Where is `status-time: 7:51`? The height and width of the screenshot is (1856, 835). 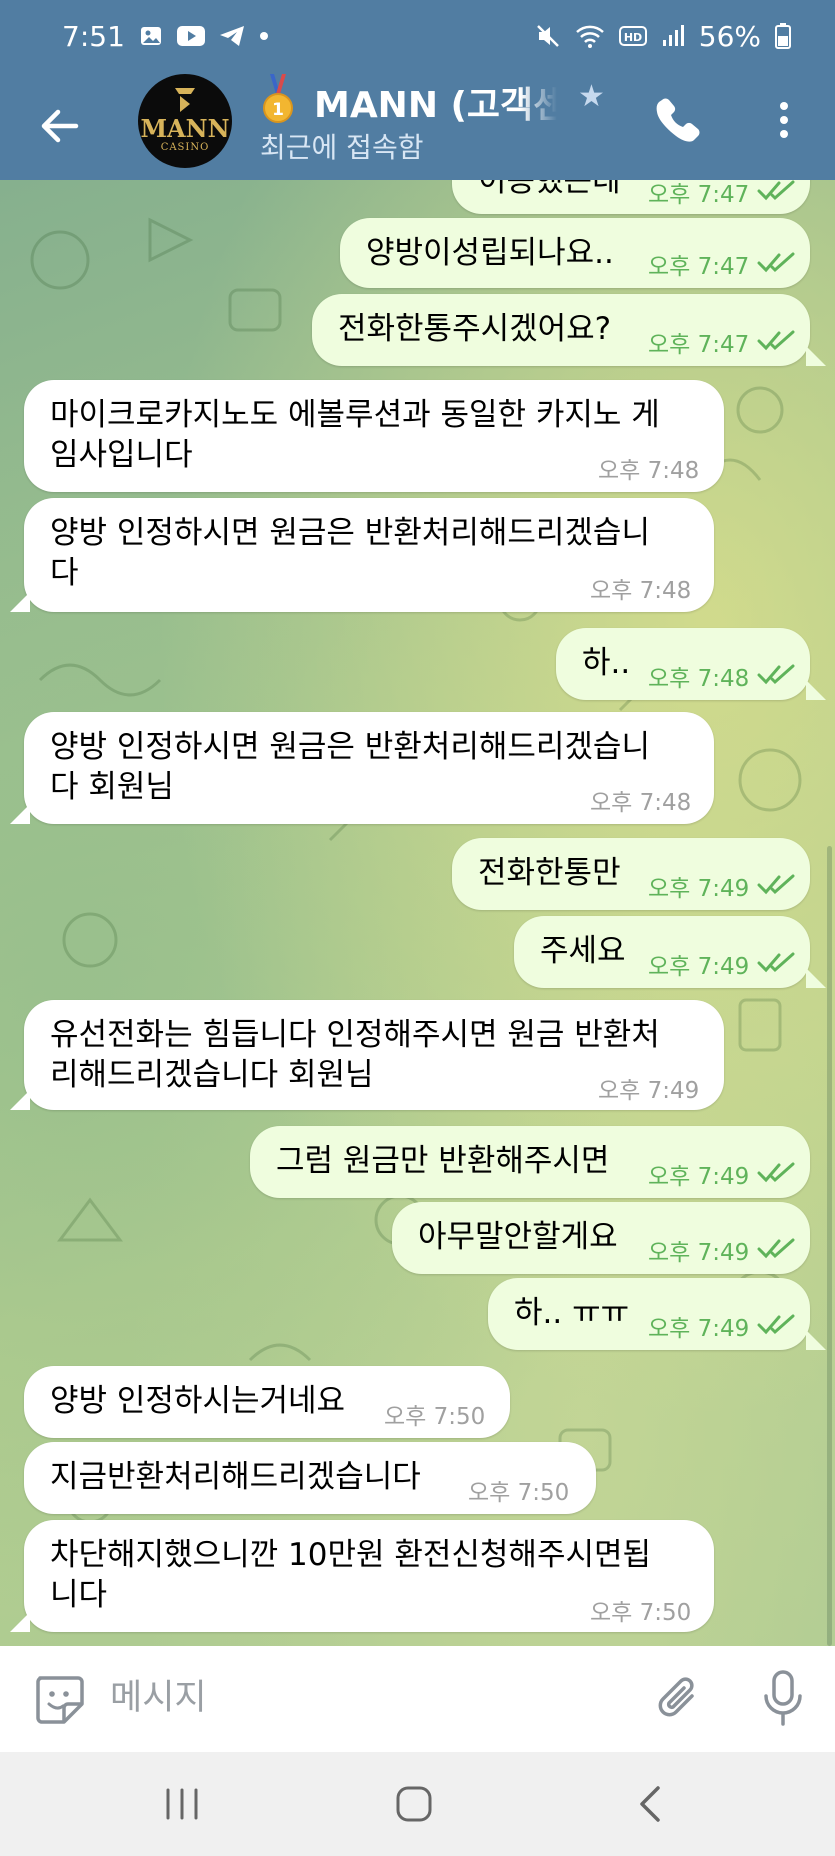 status-time: 7:51 is located at coordinates (93, 36).